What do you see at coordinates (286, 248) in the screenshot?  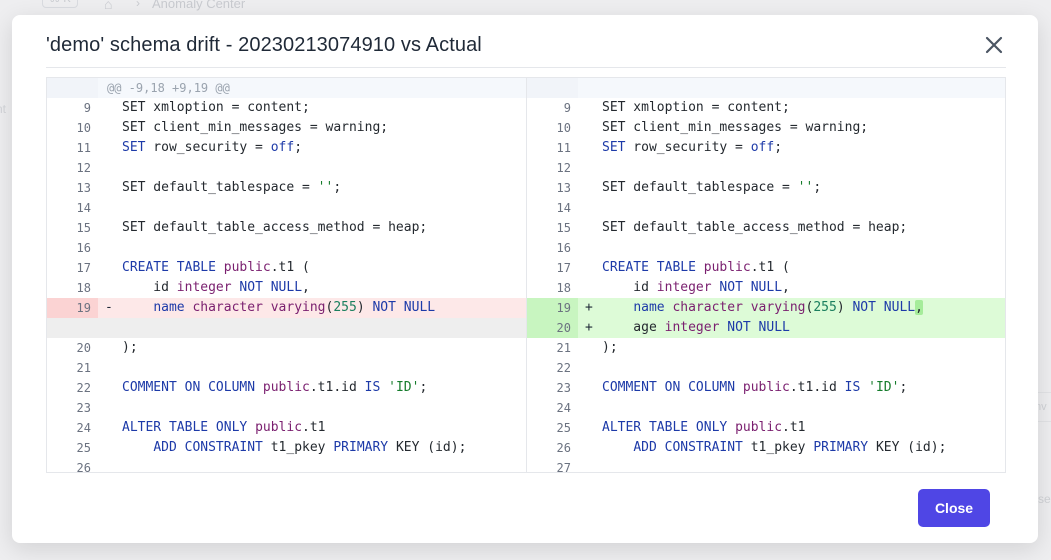 I see `diff-line-left: 16` at bounding box center [286, 248].